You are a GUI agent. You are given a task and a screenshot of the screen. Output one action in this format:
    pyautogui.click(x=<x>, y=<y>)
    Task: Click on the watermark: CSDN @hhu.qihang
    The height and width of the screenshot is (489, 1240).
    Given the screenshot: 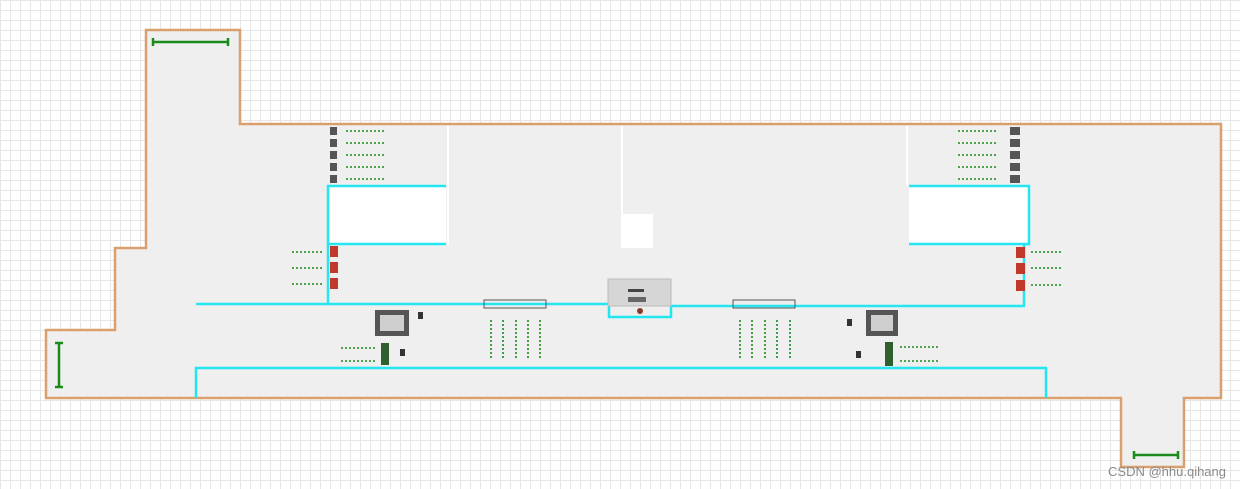 What is the action you would take?
    pyautogui.click(x=1167, y=471)
    